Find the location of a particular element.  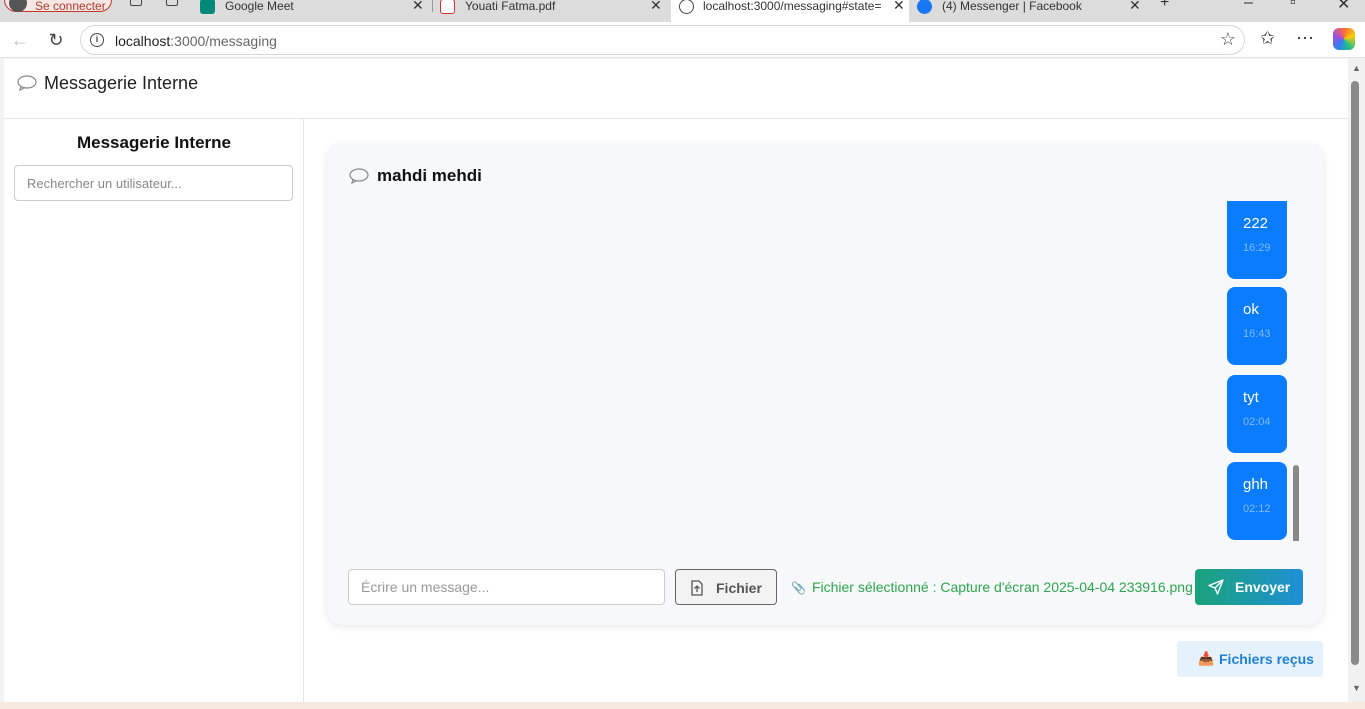

facebook-icon is located at coordinates (924, 7).